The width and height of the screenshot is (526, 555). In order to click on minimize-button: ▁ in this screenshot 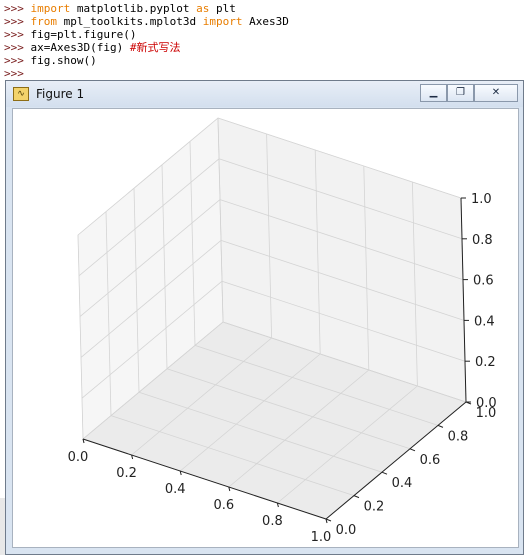, I will do `click(433, 93)`.